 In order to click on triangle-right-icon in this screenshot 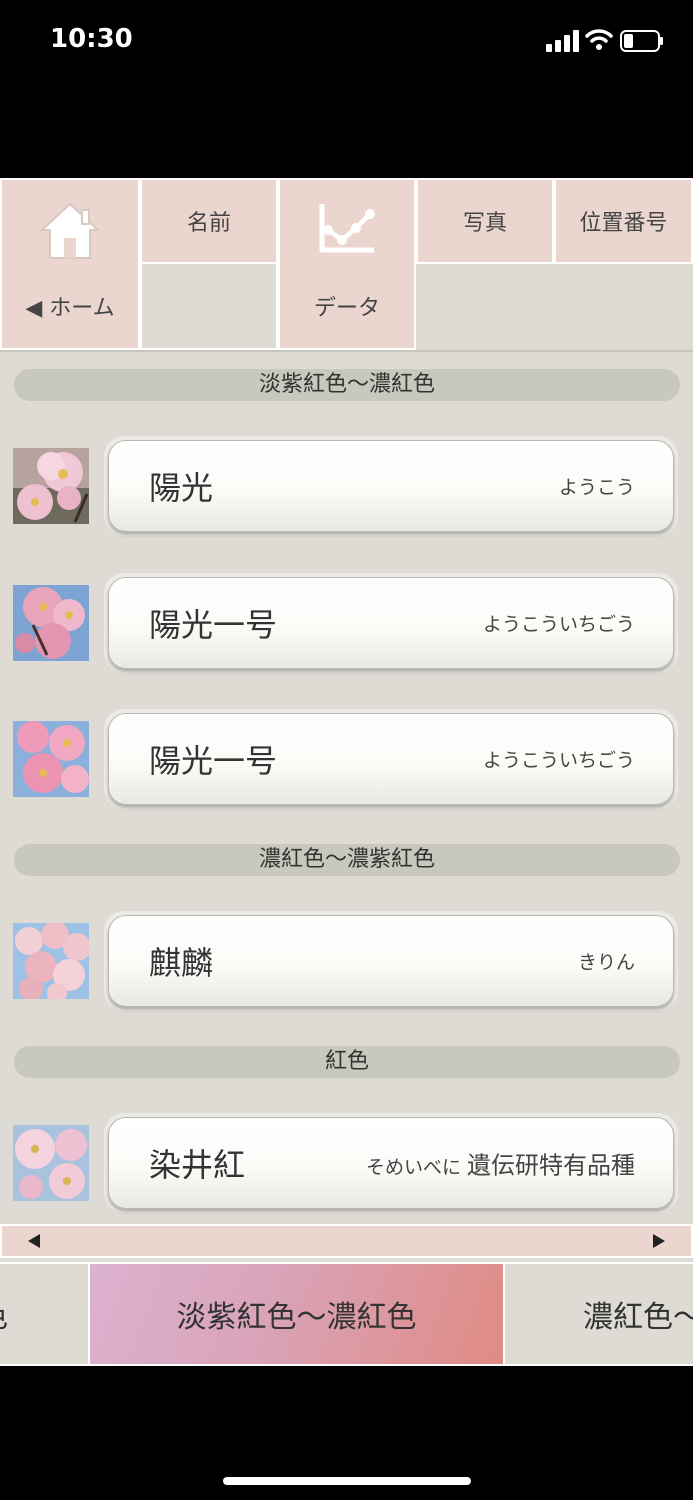, I will do `click(659, 1241)`.